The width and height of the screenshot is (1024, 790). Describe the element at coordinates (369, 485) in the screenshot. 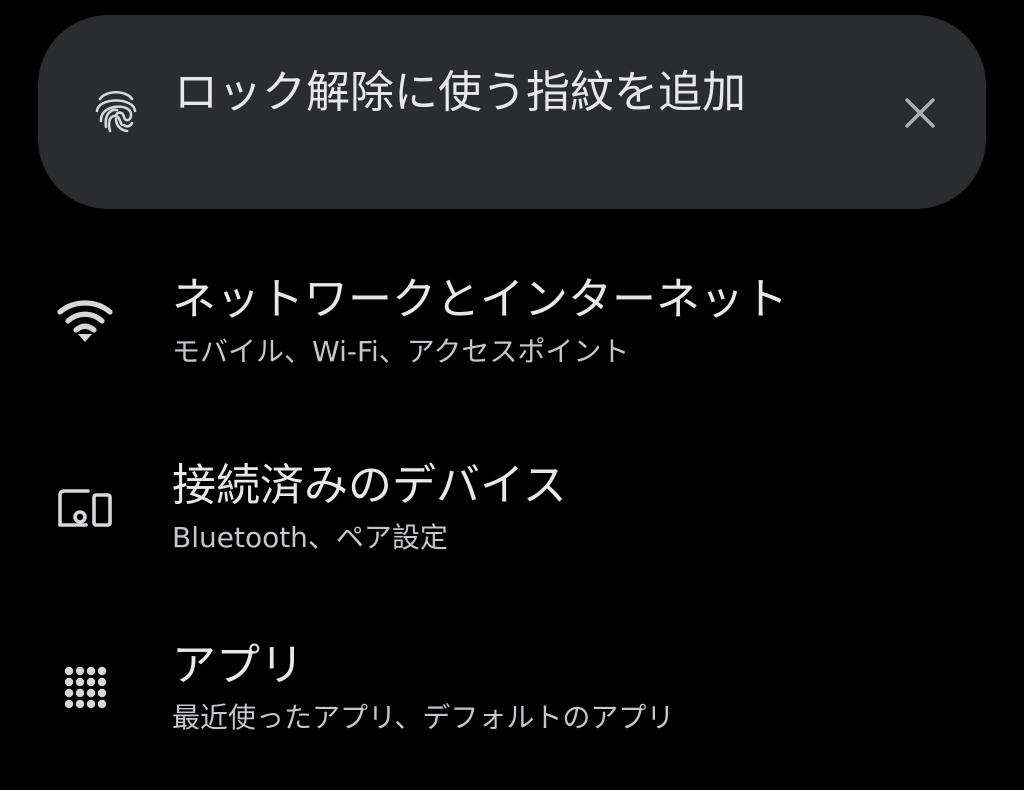

I see `settings-item-title: 接続済みのデバイス` at that location.